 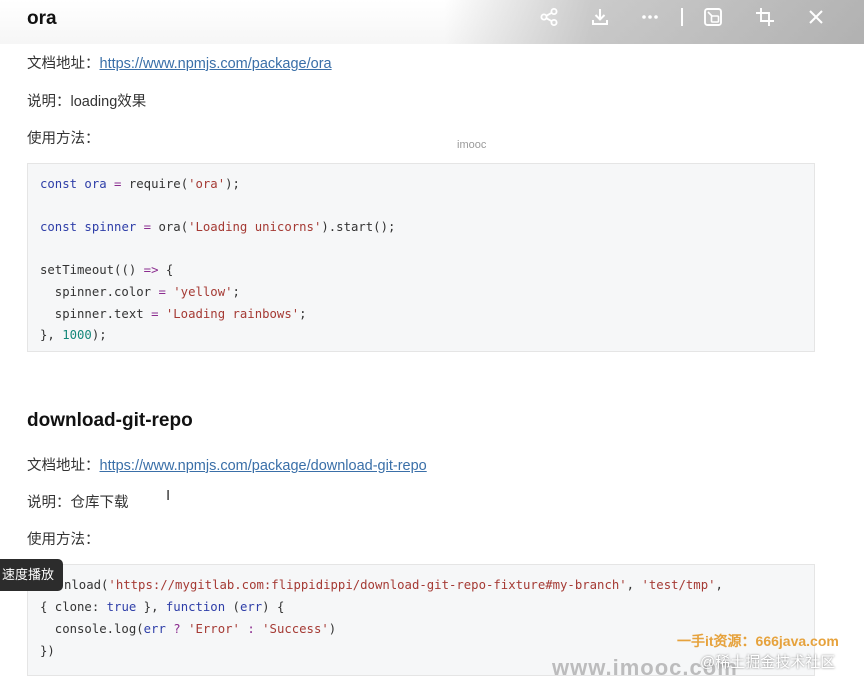 What do you see at coordinates (99, 503) in the screenshot?
I see `description-text: 仓库下载` at bounding box center [99, 503].